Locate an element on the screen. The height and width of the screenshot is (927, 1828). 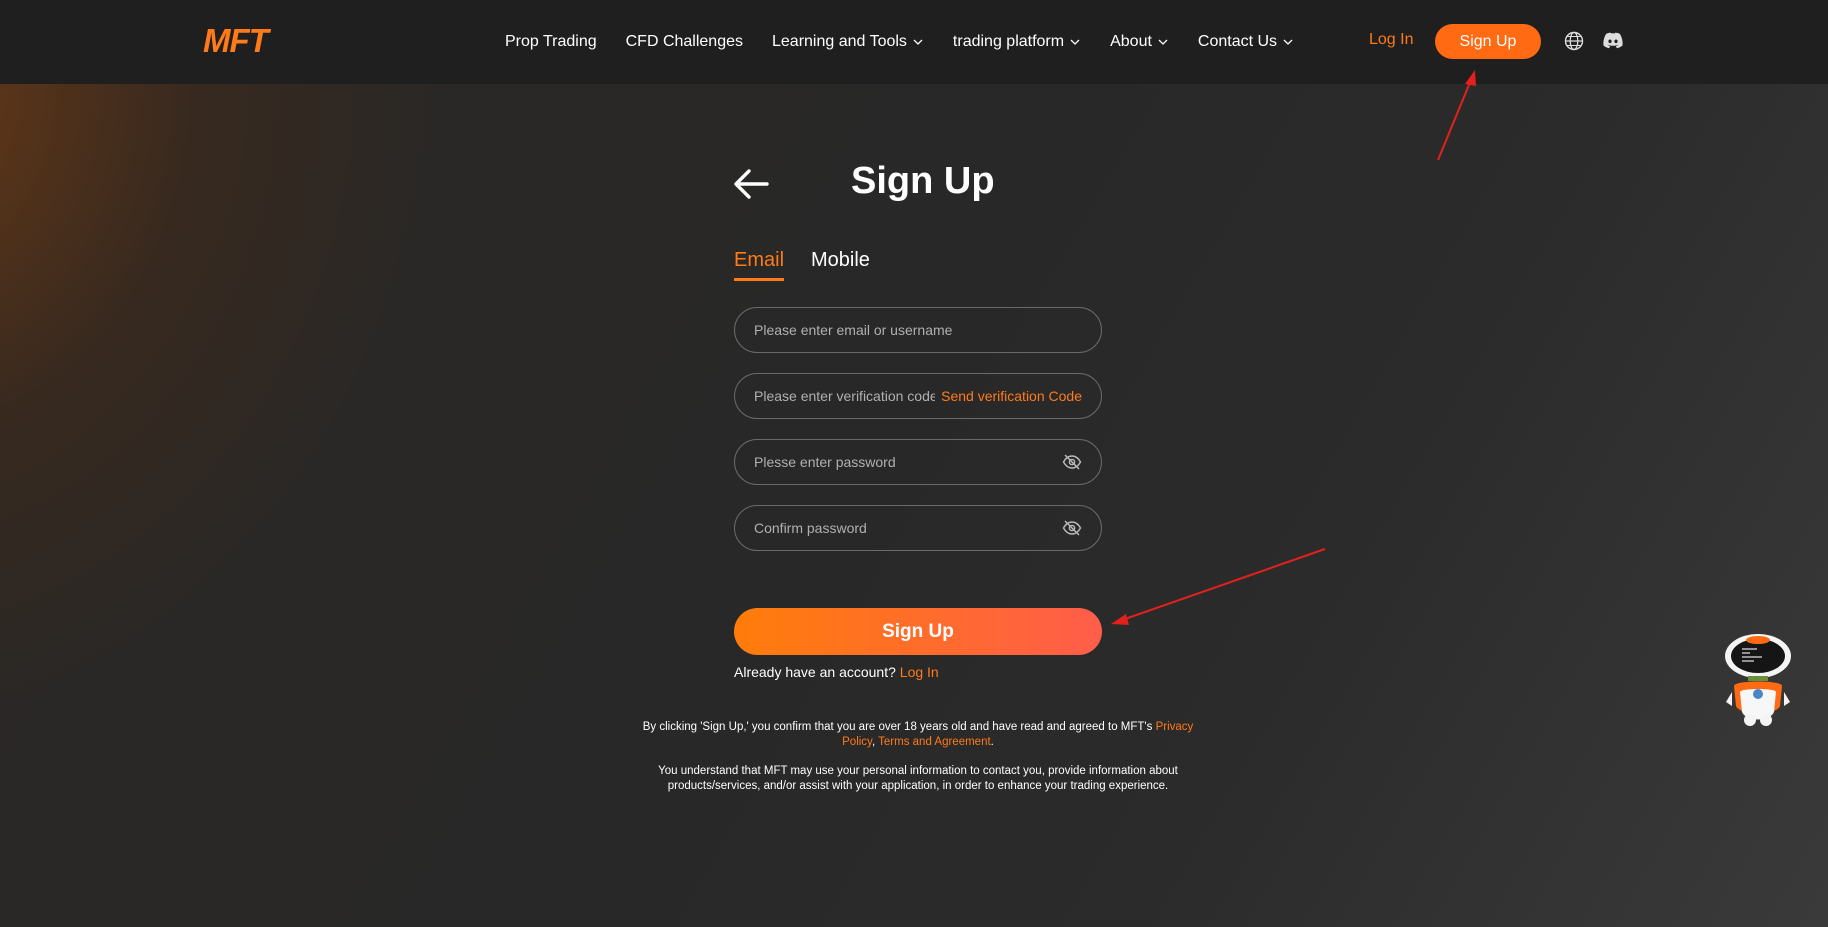
password-input is located at coordinates (908, 462).